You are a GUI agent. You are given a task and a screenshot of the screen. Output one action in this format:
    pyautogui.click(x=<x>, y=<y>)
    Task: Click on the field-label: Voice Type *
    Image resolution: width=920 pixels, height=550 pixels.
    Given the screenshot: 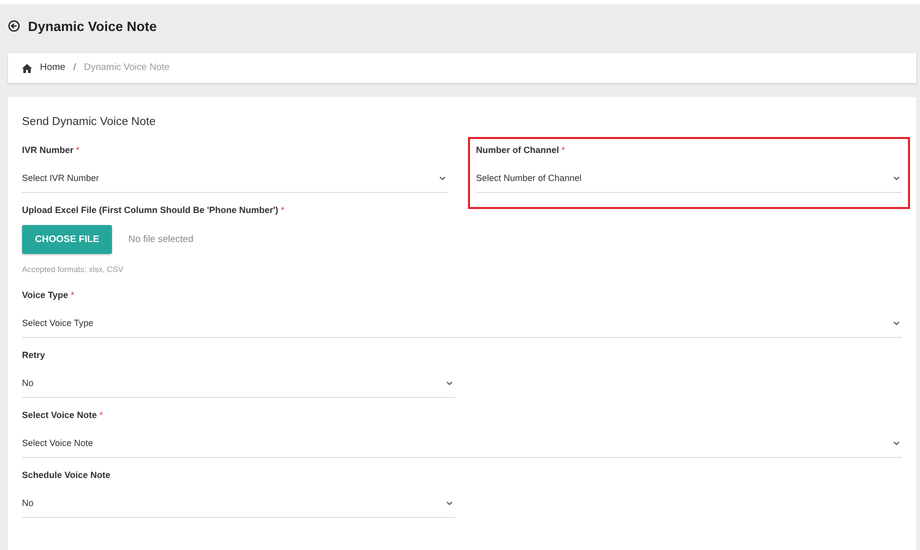 What is the action you would take?
    pyautogui.click(x=49, y=295)
    